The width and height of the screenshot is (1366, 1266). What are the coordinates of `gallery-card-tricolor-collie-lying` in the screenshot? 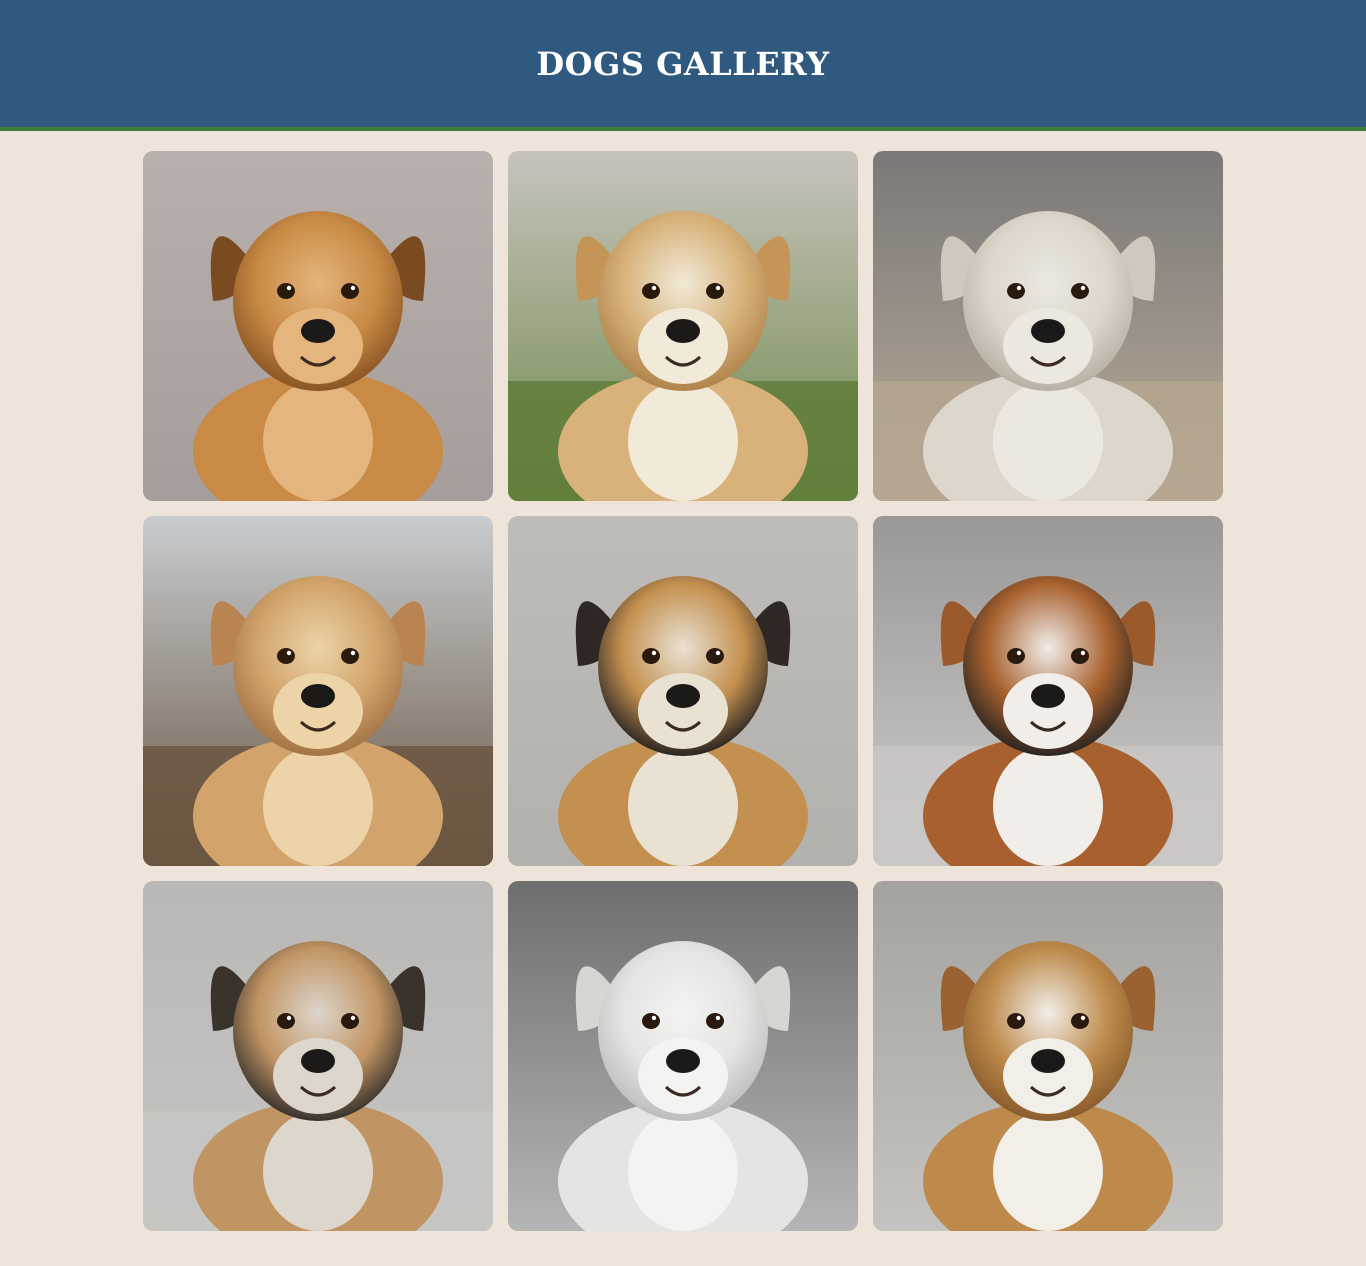 It's located at (1048, 691).